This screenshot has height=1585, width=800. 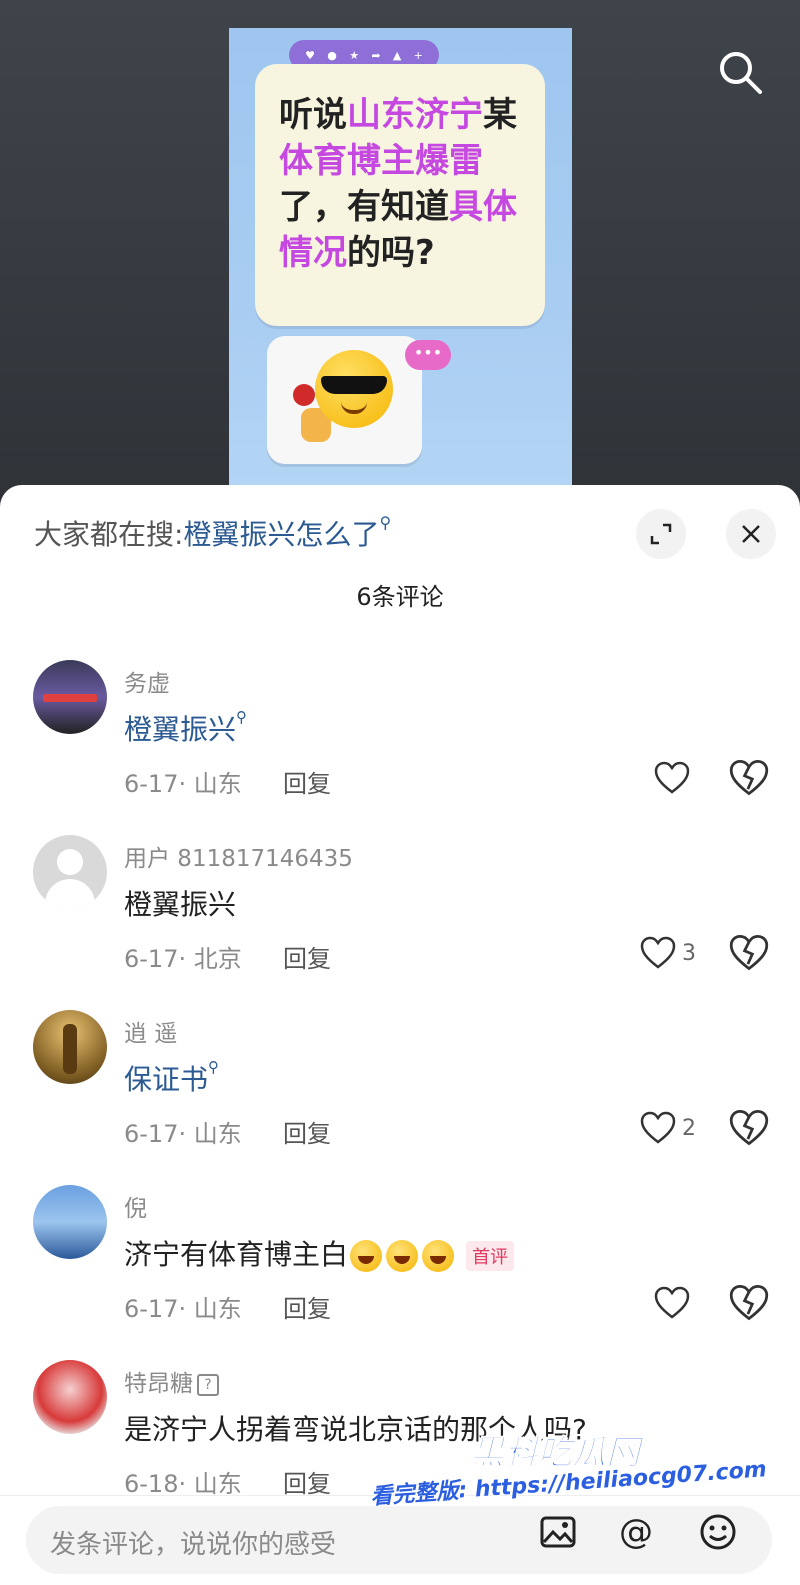 What do you see at coordinates (354, 55) in the screenshot?
I see `star-icon: ★` at bounding box center [354, 55].